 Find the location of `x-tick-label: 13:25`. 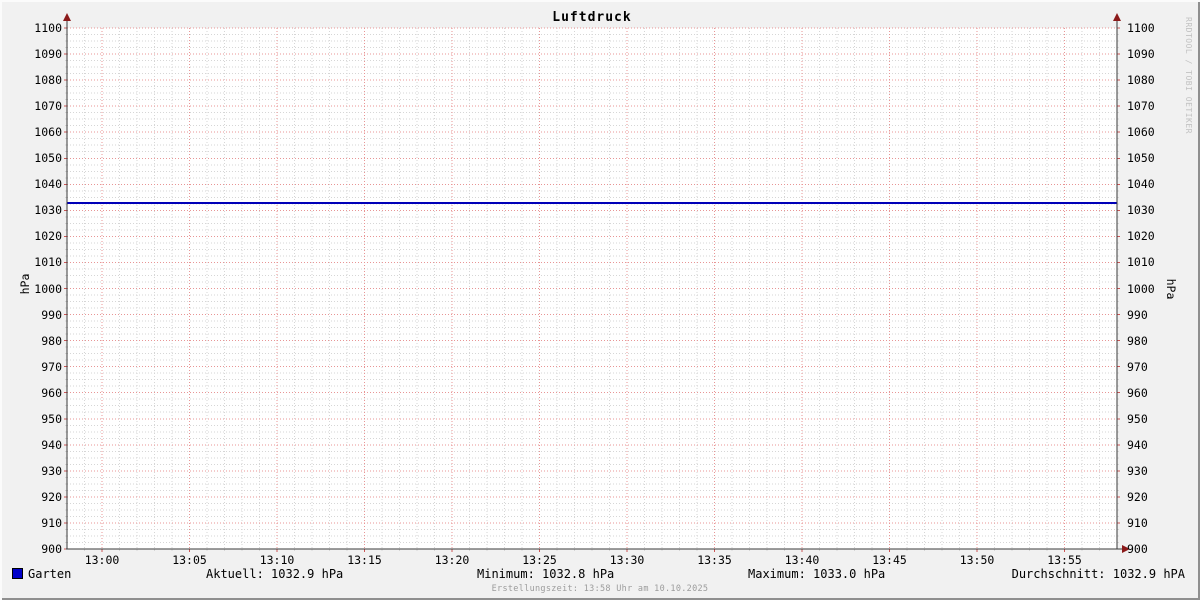

x-tick-label: 13:25 is located at coordinates (539, 560).